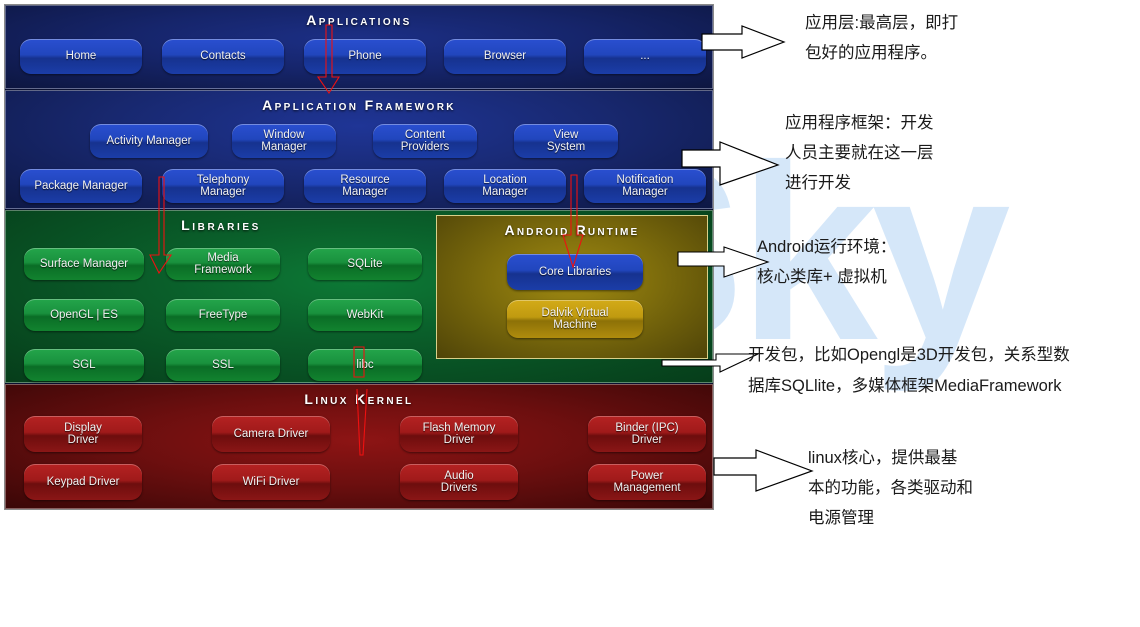 The image size is (1140, 627). I want to click on fw-window-manager: Window Manager, so click(284, 141).